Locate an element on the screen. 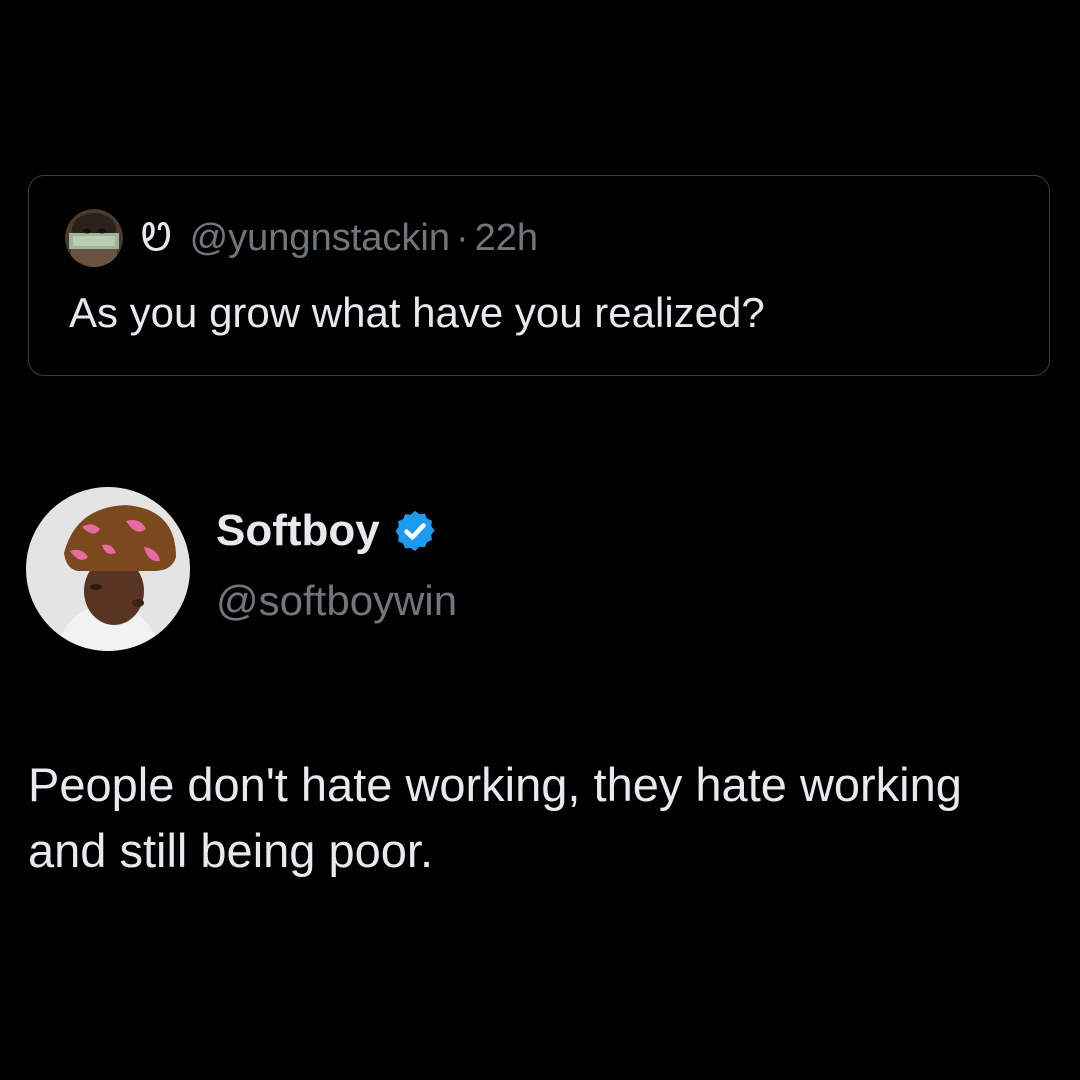 This screenshot has height=1080, width=1080. quoted-post-timestamp: 22h is located at coordinates (506, 238).